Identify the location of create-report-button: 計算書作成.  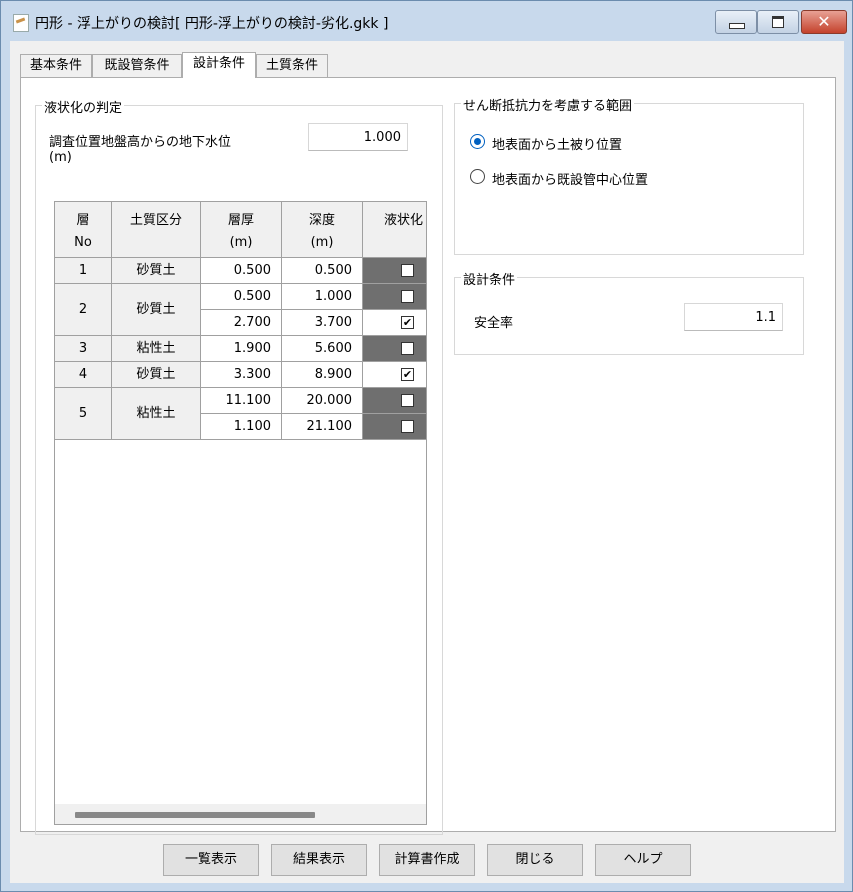
(427, 860).